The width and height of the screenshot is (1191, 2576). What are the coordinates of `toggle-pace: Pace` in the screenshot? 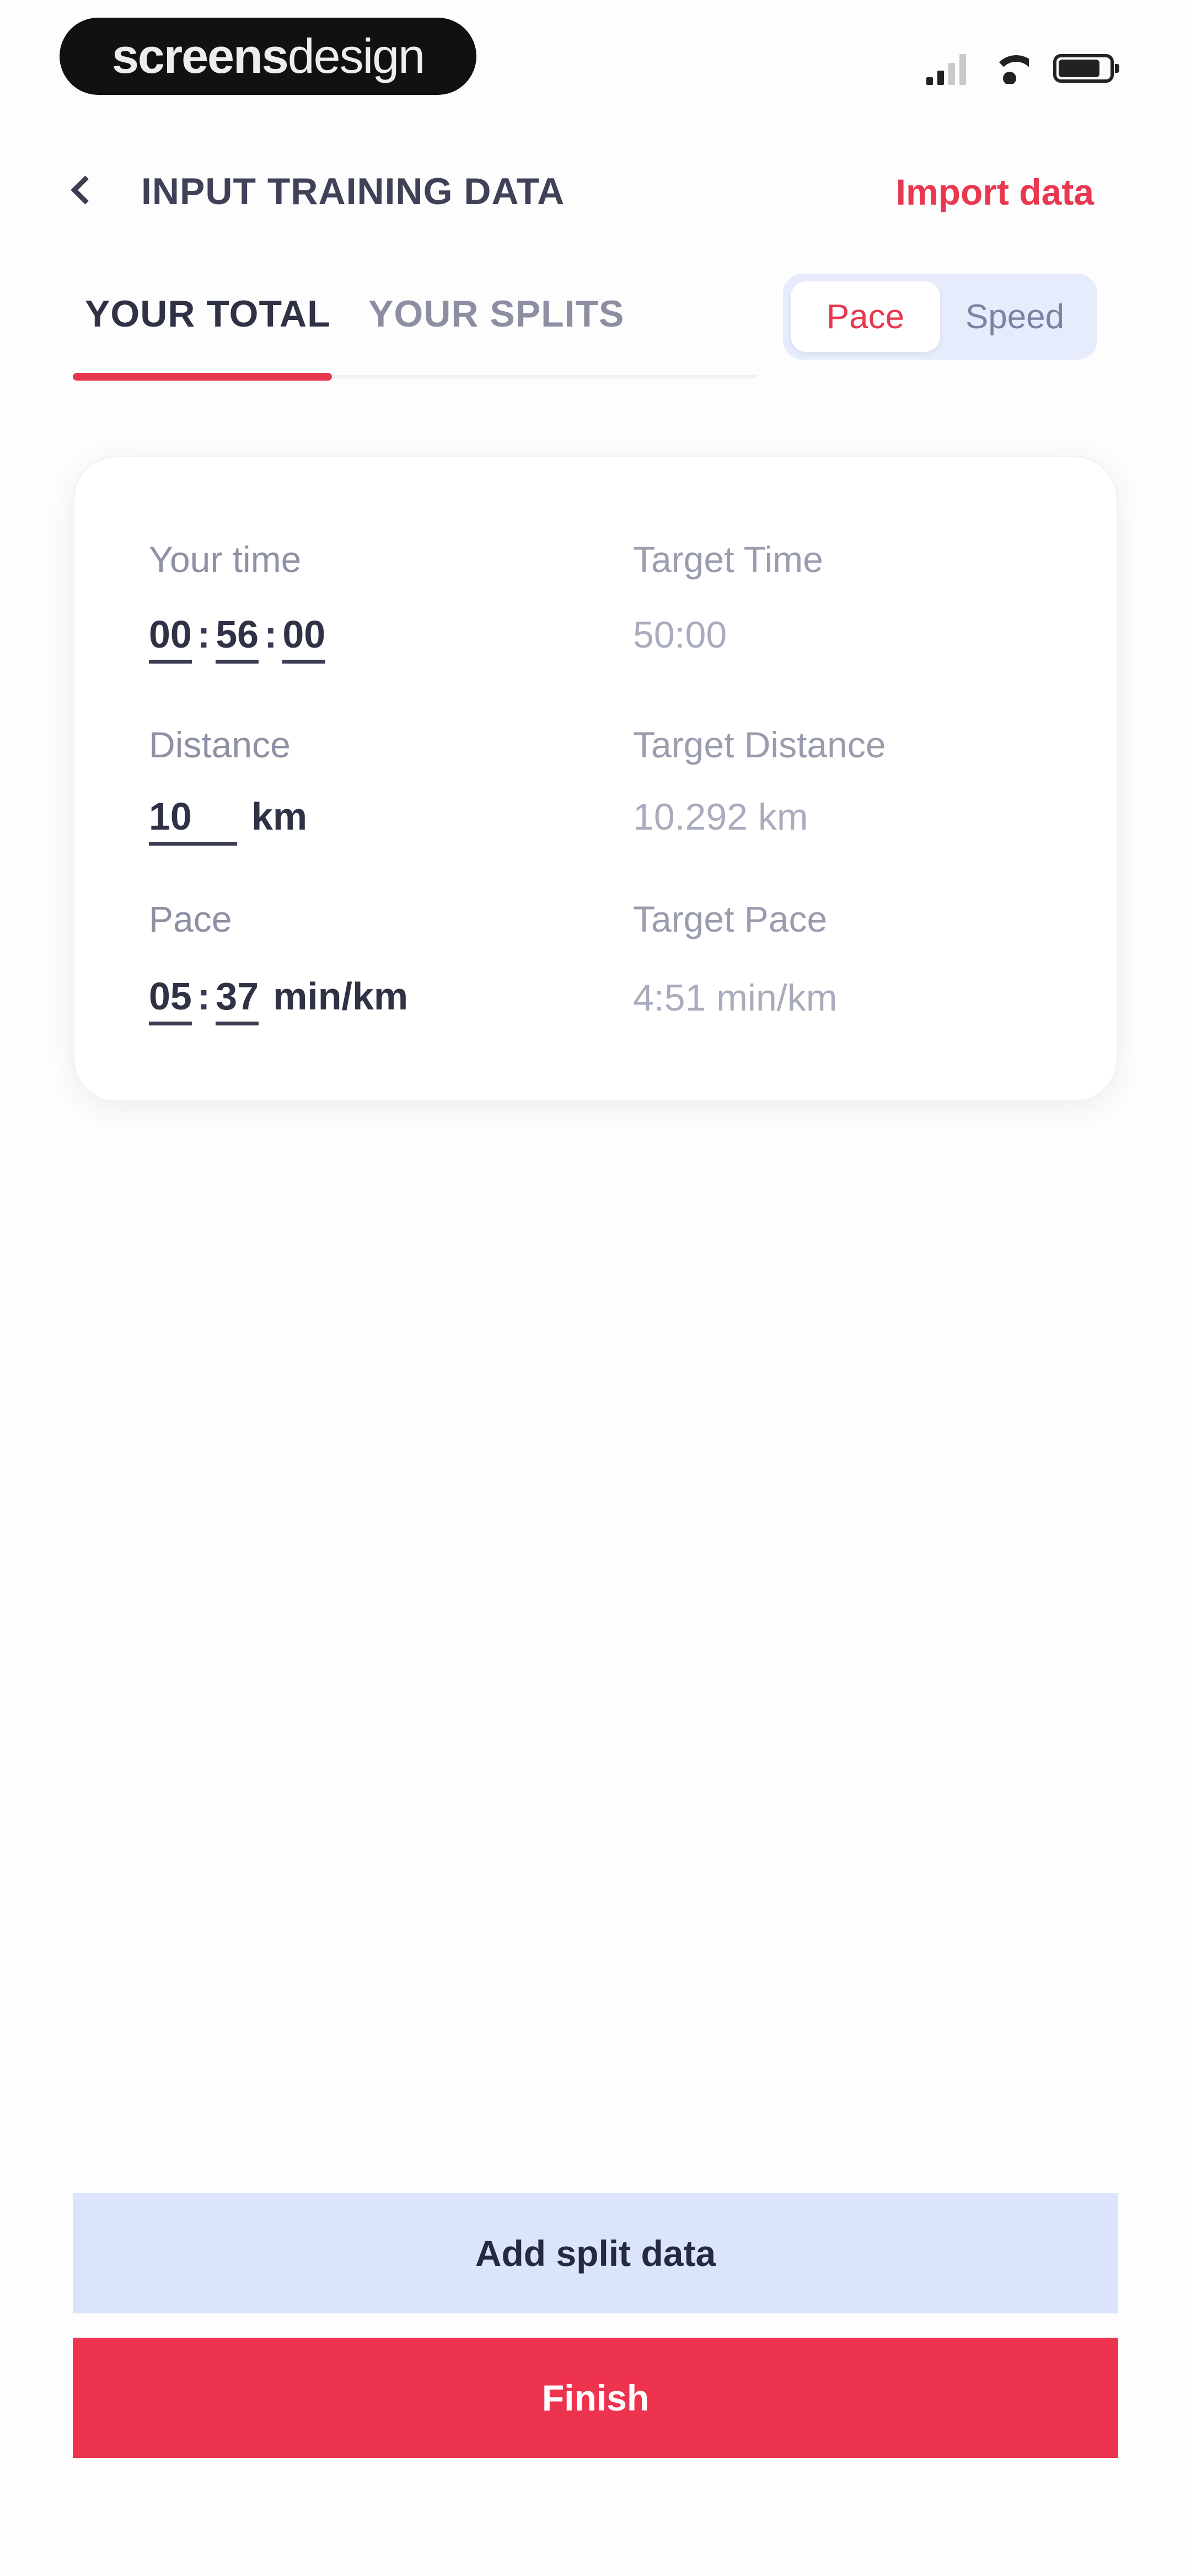 It's located at (865, 316).